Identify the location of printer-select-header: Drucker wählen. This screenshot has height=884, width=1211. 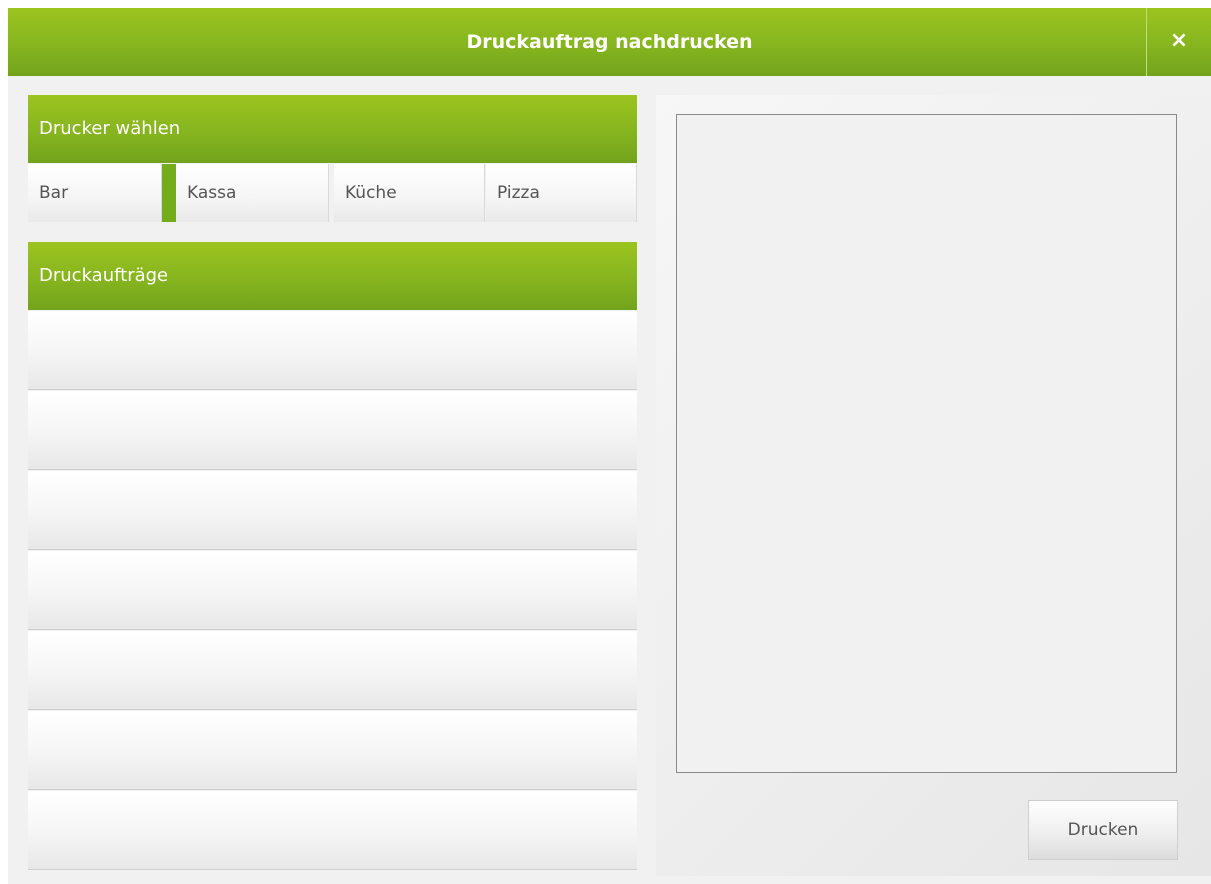
(332, 129).